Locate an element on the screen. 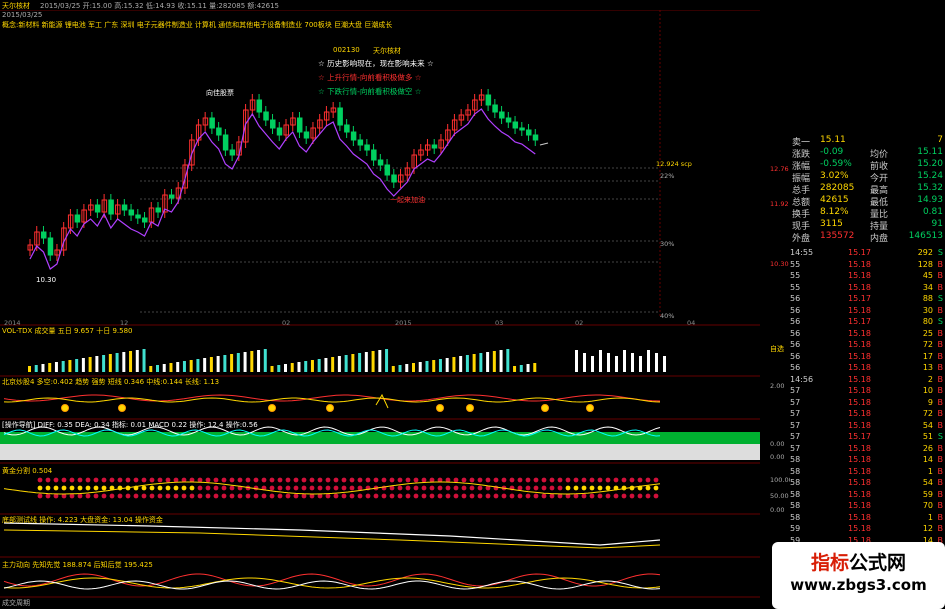 This screenshot has height=609, width=945. quote-row: 卖一 15.11 7 is located at coordinates (867, 141).